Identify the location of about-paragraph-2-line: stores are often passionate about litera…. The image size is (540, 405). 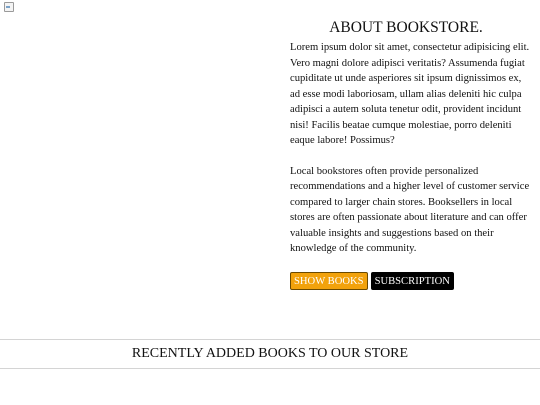
(408, 217).